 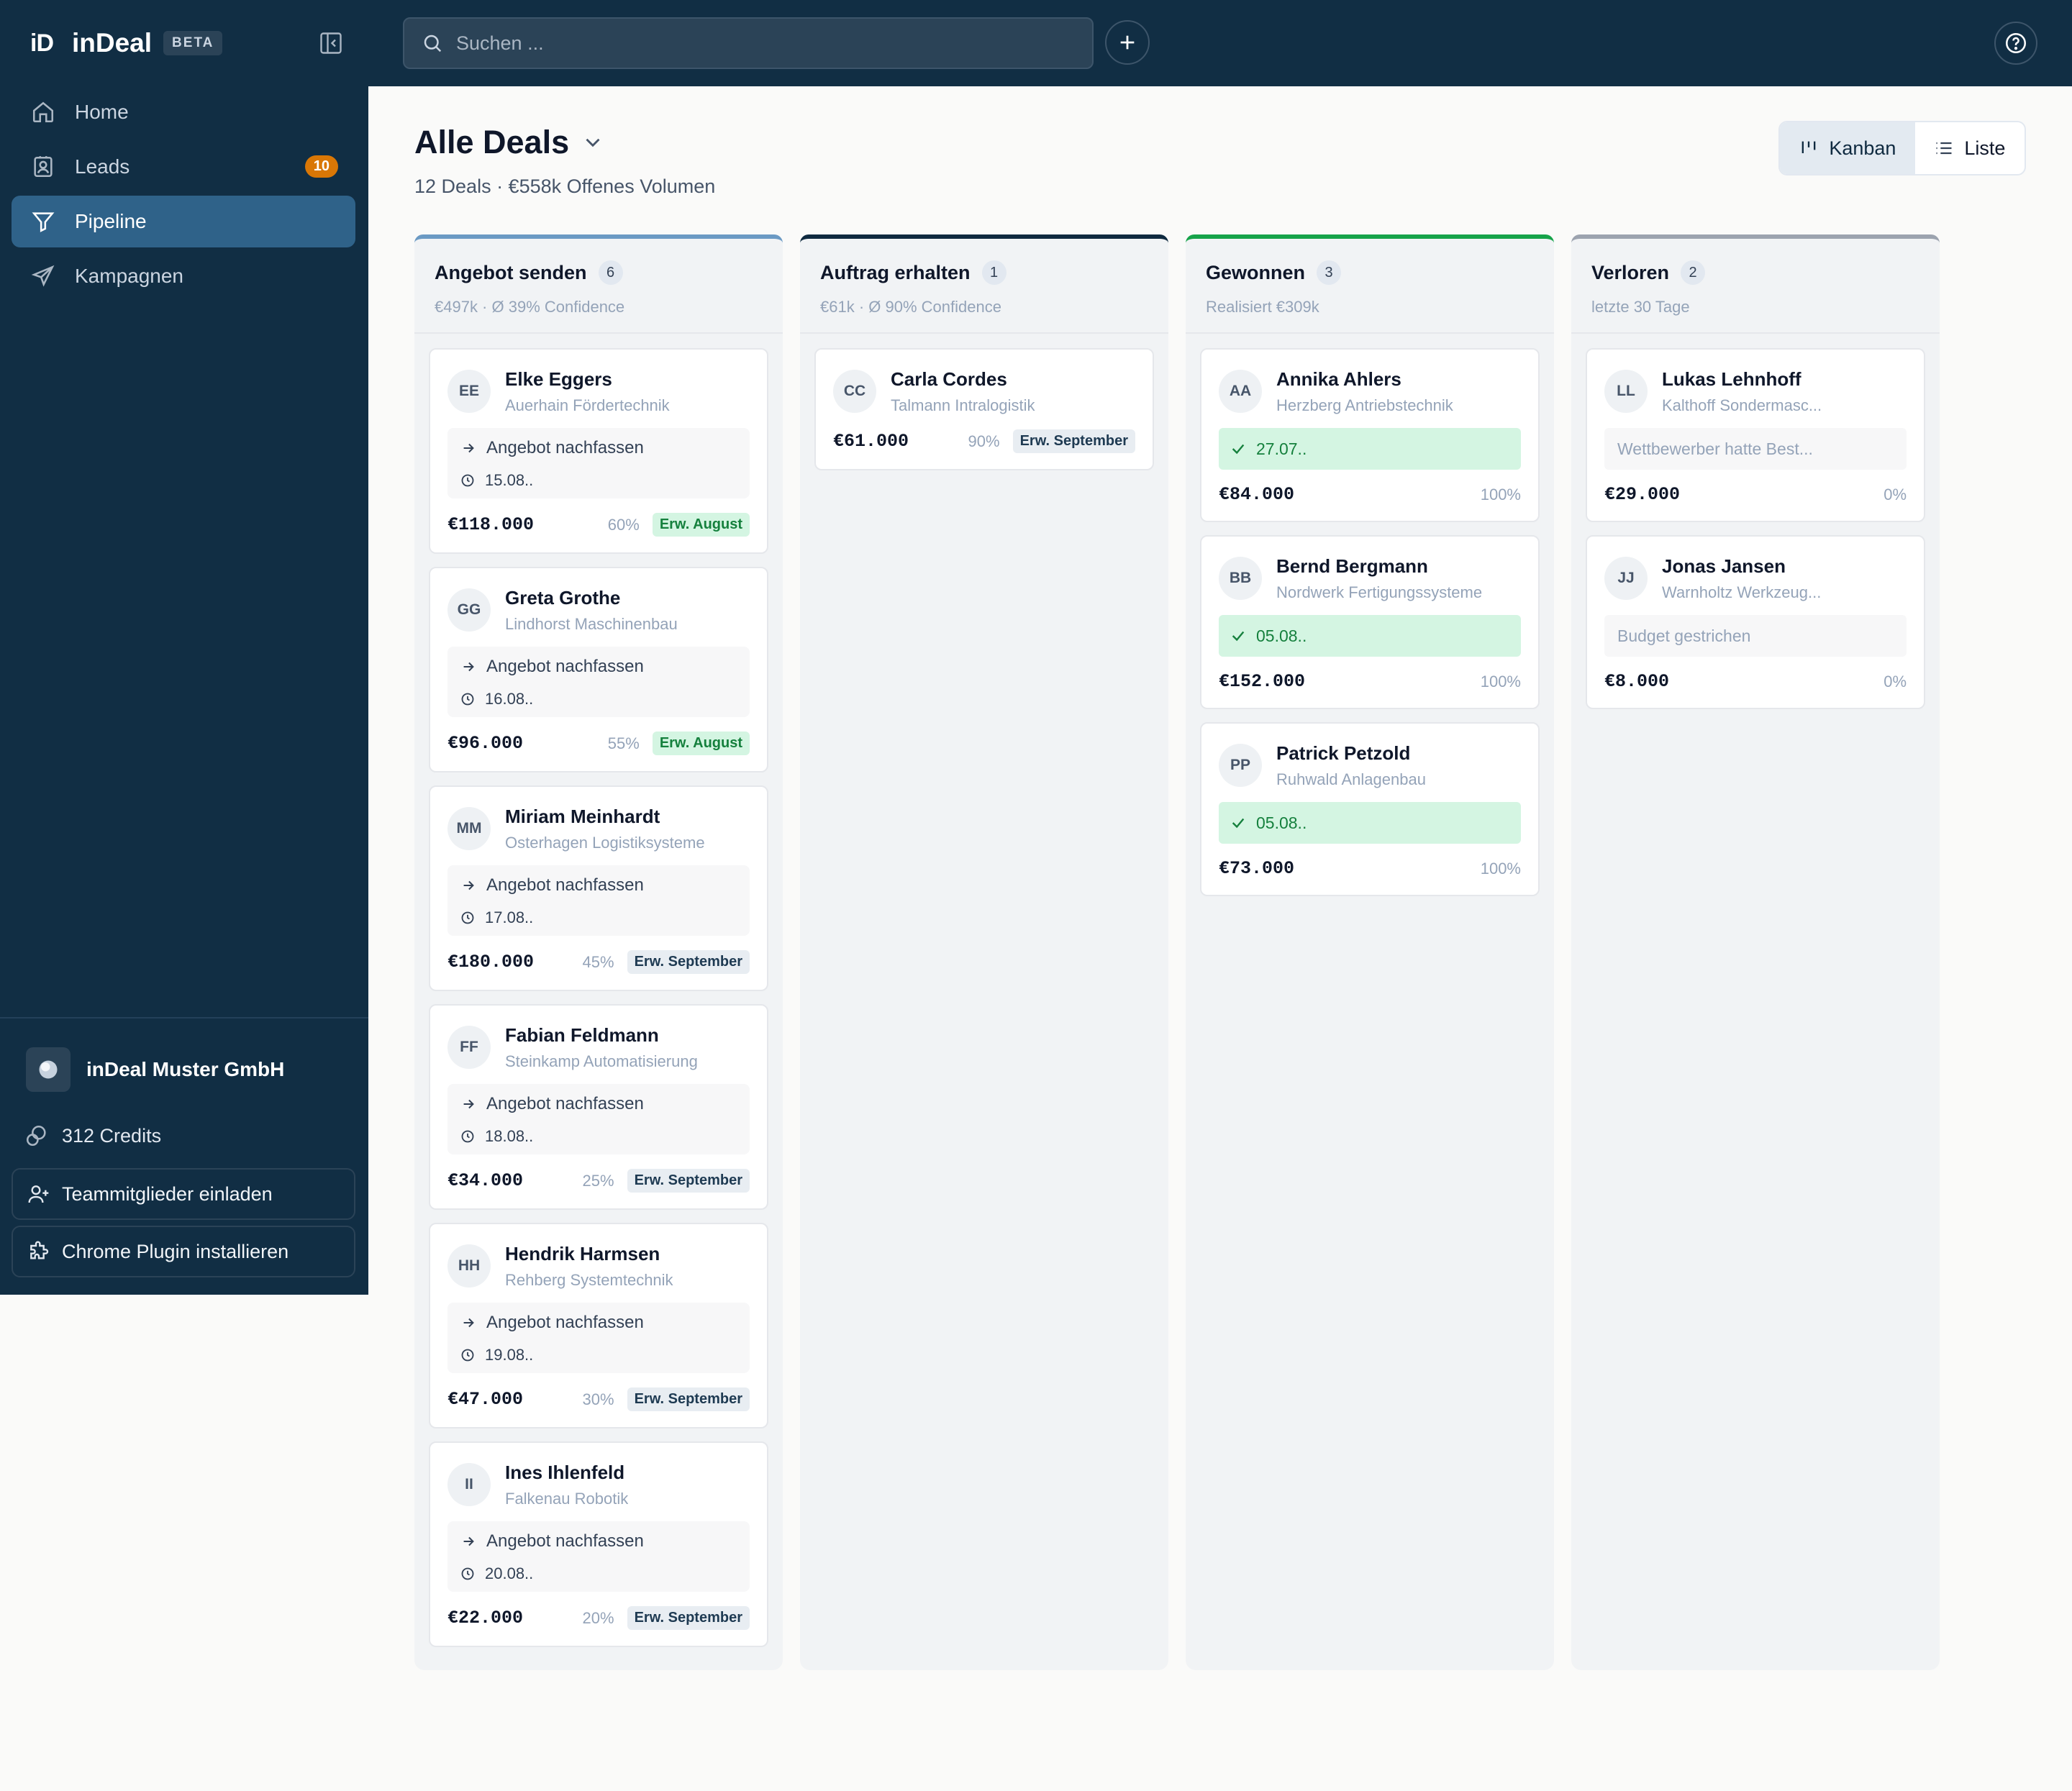 I want to click on deal-probability: 0%, so click(x=1896, y=681).